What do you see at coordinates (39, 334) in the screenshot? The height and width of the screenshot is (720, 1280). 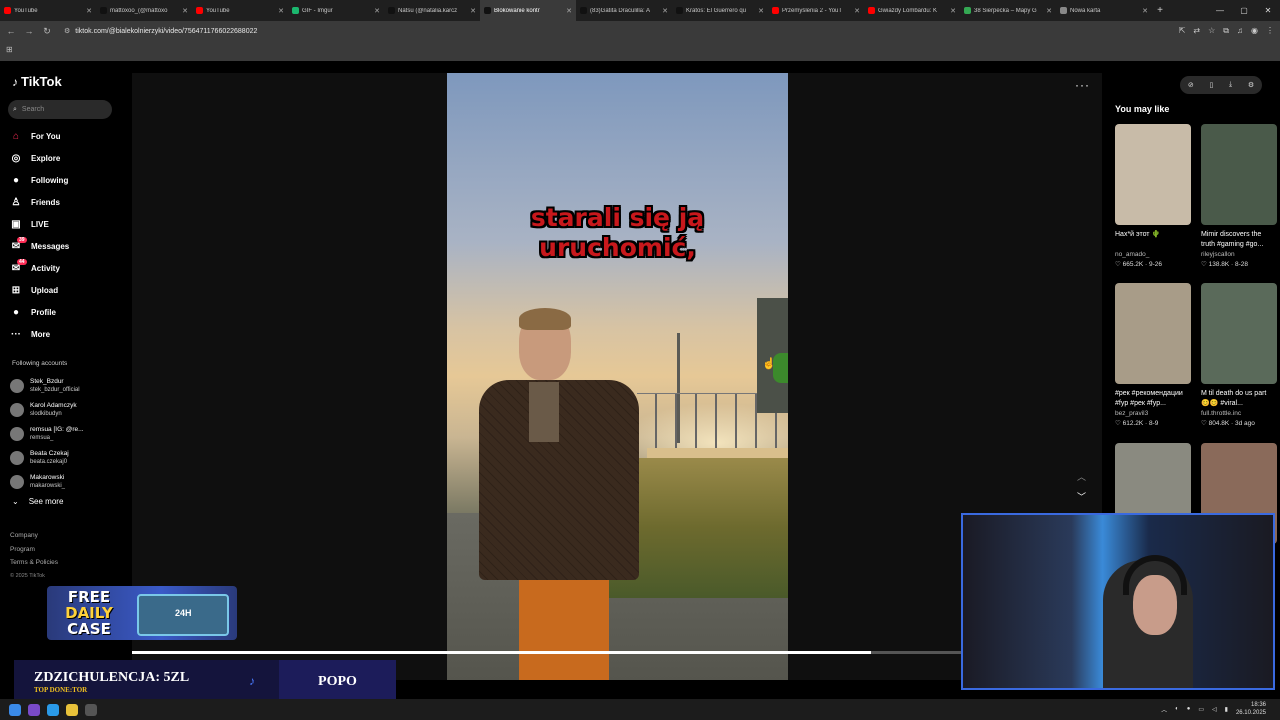 I see `menu-item: ··· More` at bounding box center [39, 334].